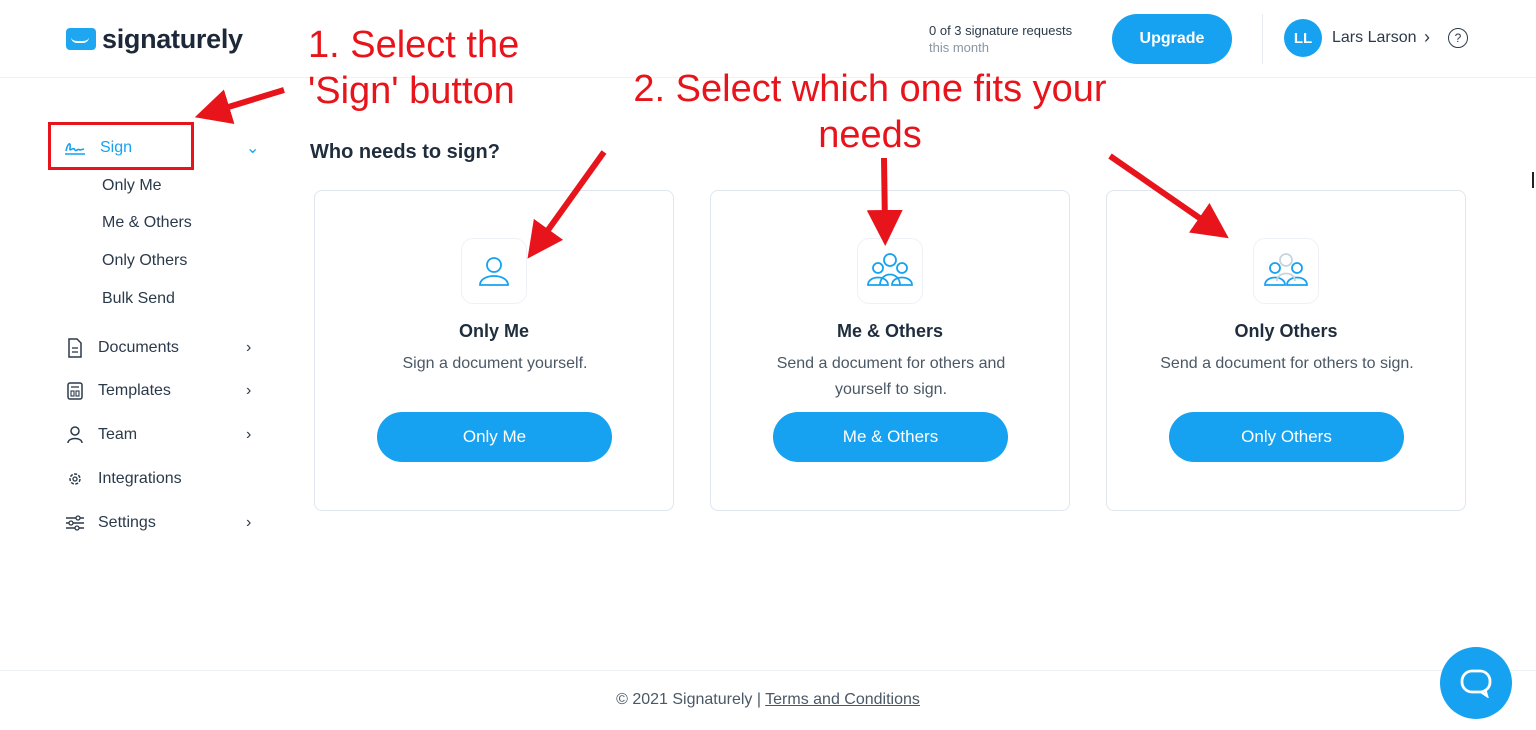 The image size is (1536, 730). What do you see at coordinates (494, 437) in the screenshot?
I see `only-me-button: Only Me` at bounding box center [494, 437].